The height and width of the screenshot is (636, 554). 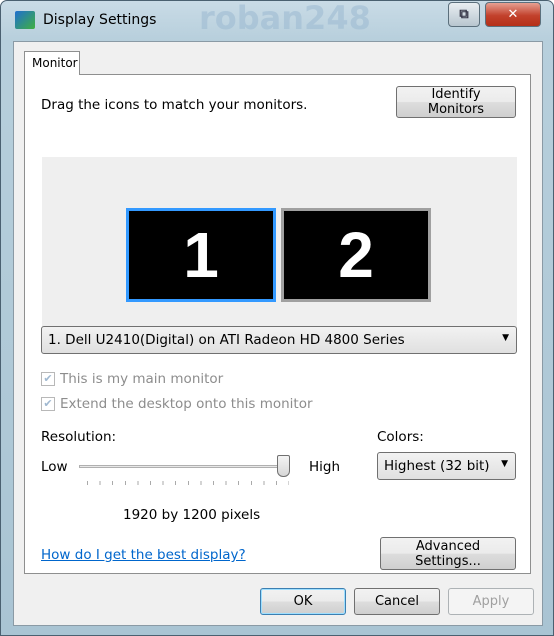 What do you see at coordinates (400, 437) in the screenshot?
I see `colors-label: Colors:` at bounding box center [400, 437].